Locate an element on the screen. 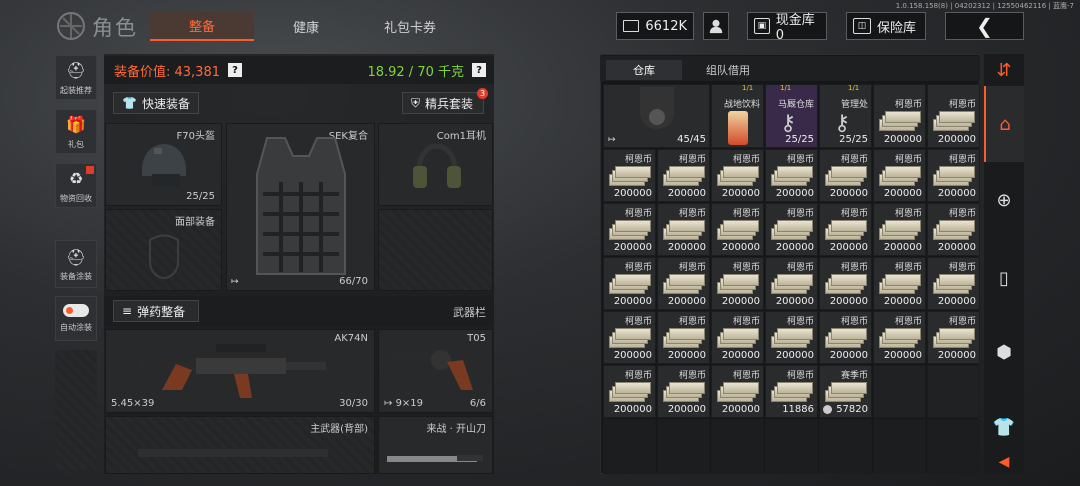  coin-icon is located at coordinates (827, 409).